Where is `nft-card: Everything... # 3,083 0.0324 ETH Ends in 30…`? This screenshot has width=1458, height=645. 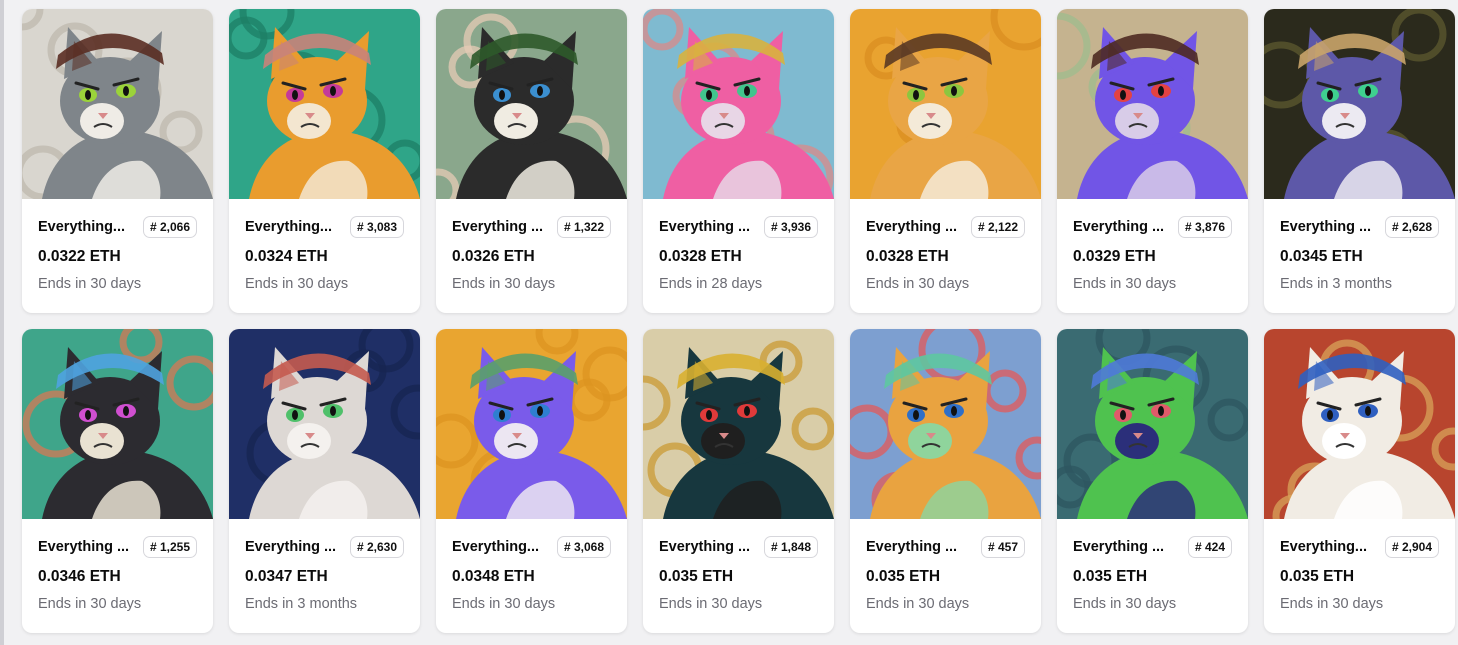 nft-card: Everything... # 3,083 0.0324 ETH Ends in 30… is located at coordinates (324, 161).